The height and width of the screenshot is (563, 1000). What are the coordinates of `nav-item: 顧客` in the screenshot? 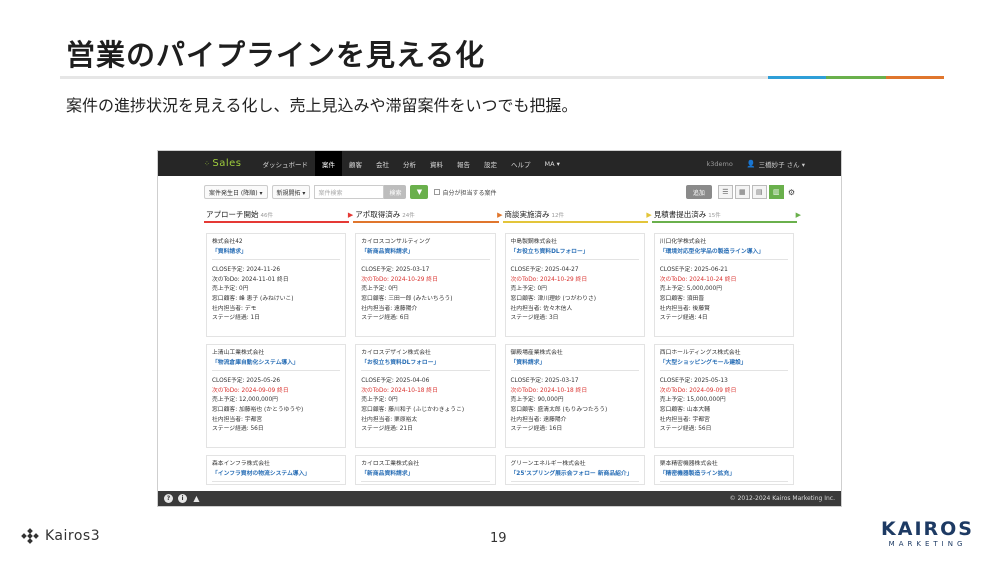 It's located at (355, 163).